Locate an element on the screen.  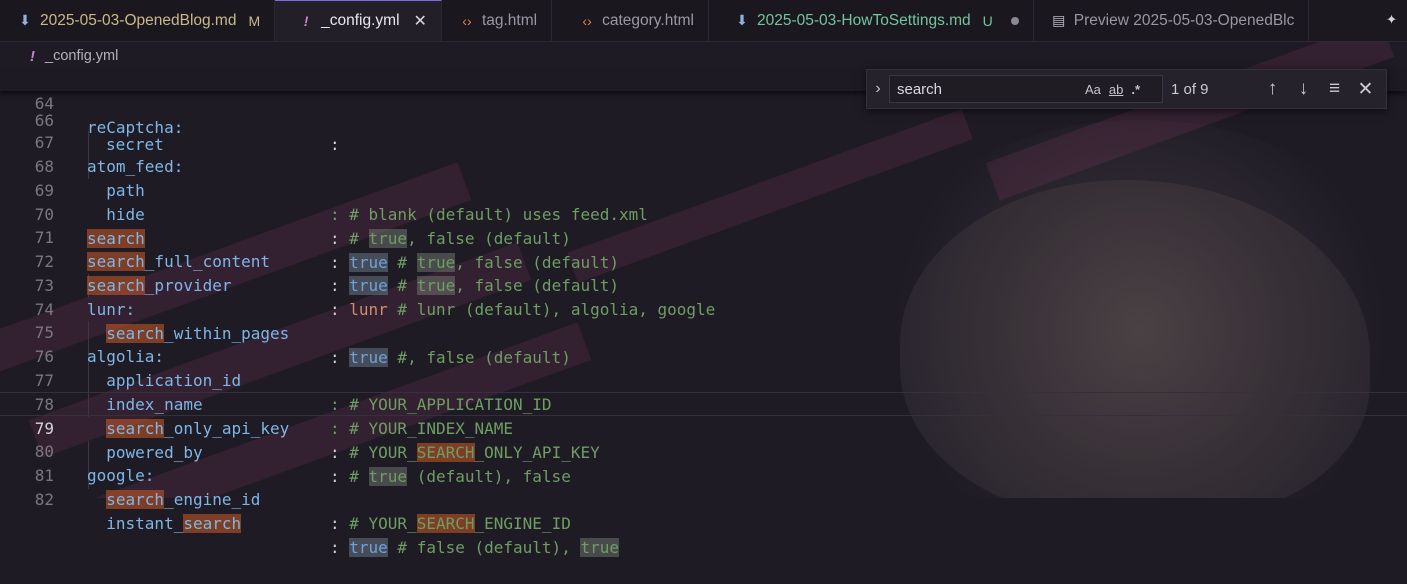
tab-config-yml: ! _config.yml ✕ is located at coordinates (358, 20).